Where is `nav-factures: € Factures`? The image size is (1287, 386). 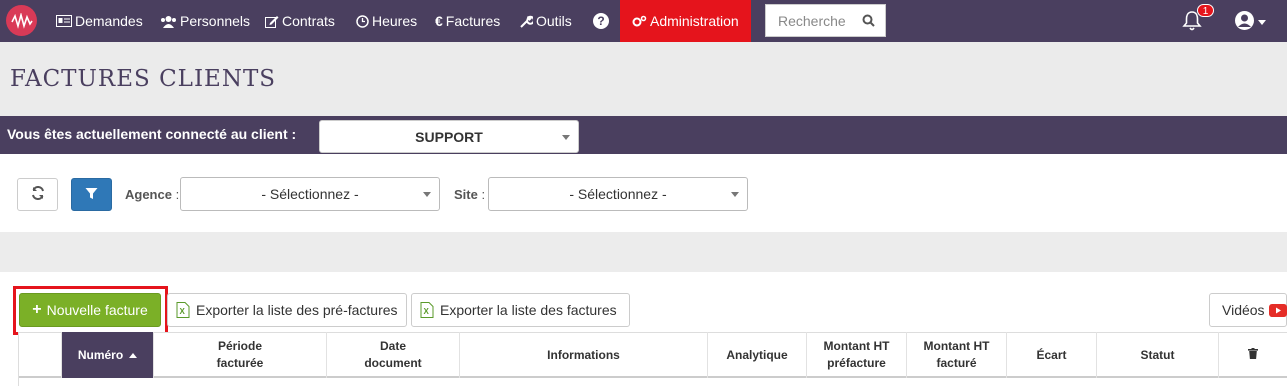
nav-factures: € Factures is located at coordinates (467, 21).